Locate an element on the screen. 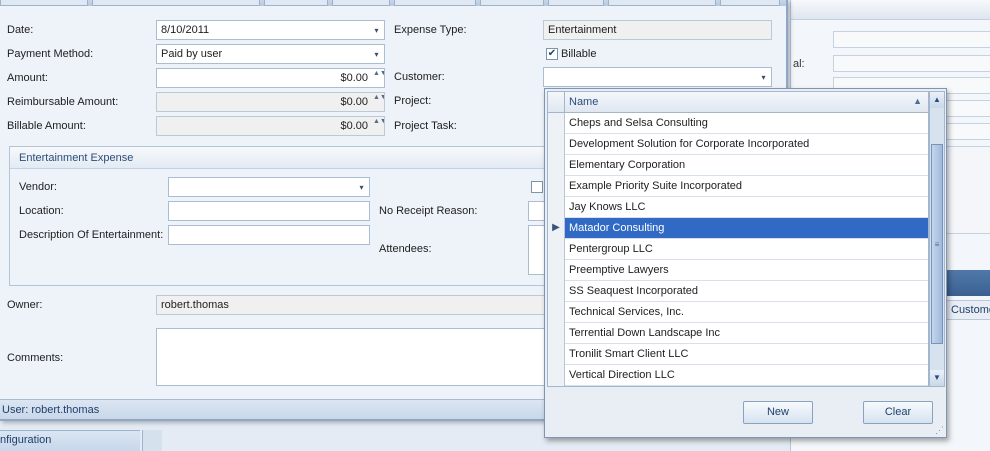 This screenshot has width=990, height=451. grid-row: Cheps and Selsa Consulting is located at coordinates (738, 123).